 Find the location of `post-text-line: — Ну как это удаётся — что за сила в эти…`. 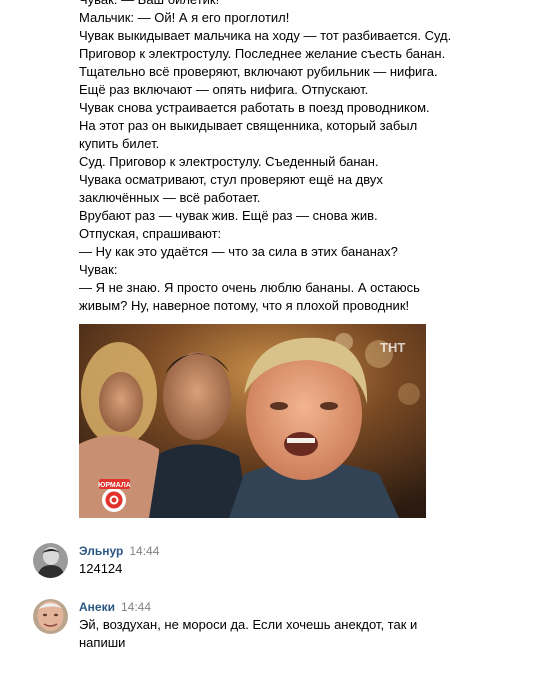

post-text-line: — Ну как это удаётся — что за сила в эти… is located at coordinates (238, 251).